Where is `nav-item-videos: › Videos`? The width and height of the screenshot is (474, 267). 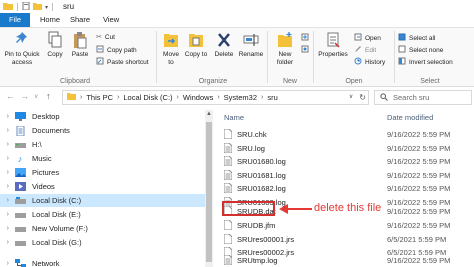
nav-item-videos: › Videos is located at coordinates (102, 186).